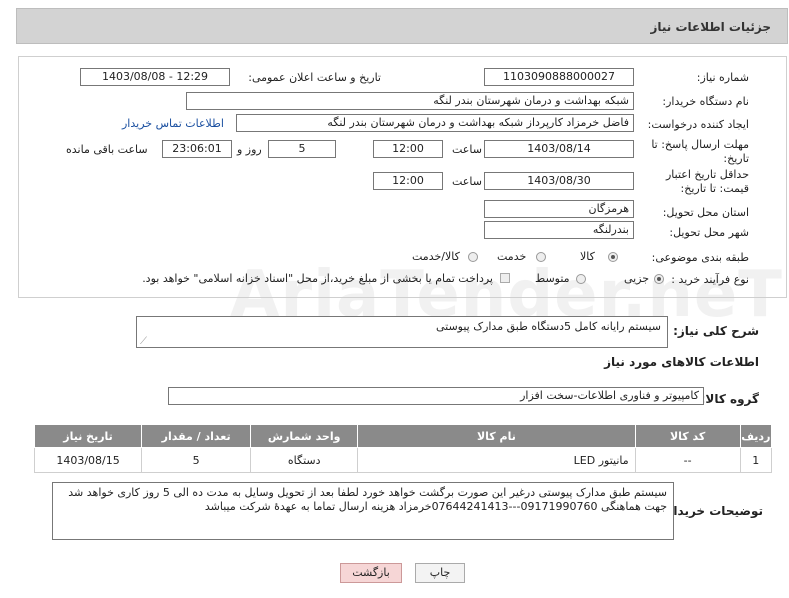  What do you see at coordinates (687, 436) in the screenshot?
I see `col-code: کد کالا` at bounding box center [687, 436].